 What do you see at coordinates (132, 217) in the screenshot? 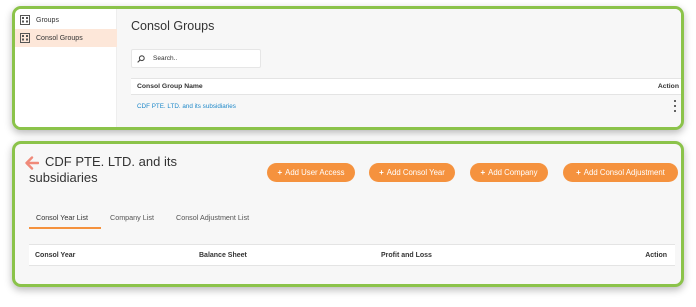
I see `tab-company-list: Company List` at bounding box center [132, 217].